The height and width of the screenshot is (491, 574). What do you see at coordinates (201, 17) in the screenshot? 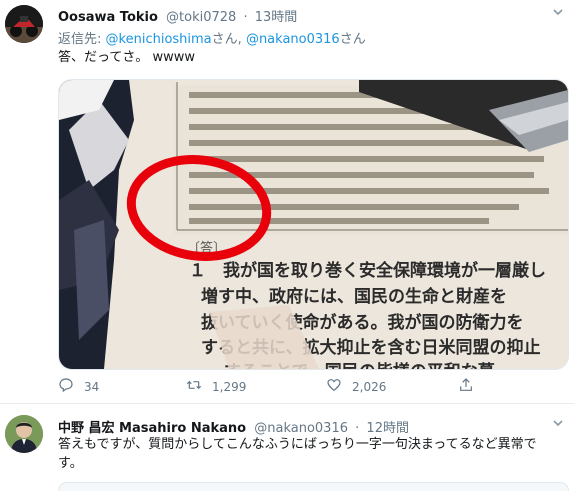
I see `author-handle: @toki0728` at bounding box center [201, 17].